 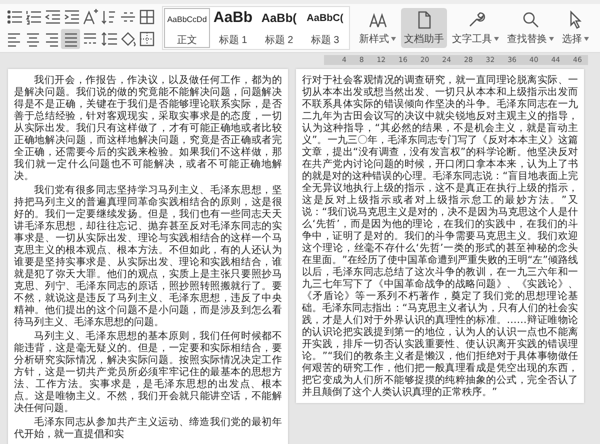 I want to click on grid-icon, so click(x=147, y=17).